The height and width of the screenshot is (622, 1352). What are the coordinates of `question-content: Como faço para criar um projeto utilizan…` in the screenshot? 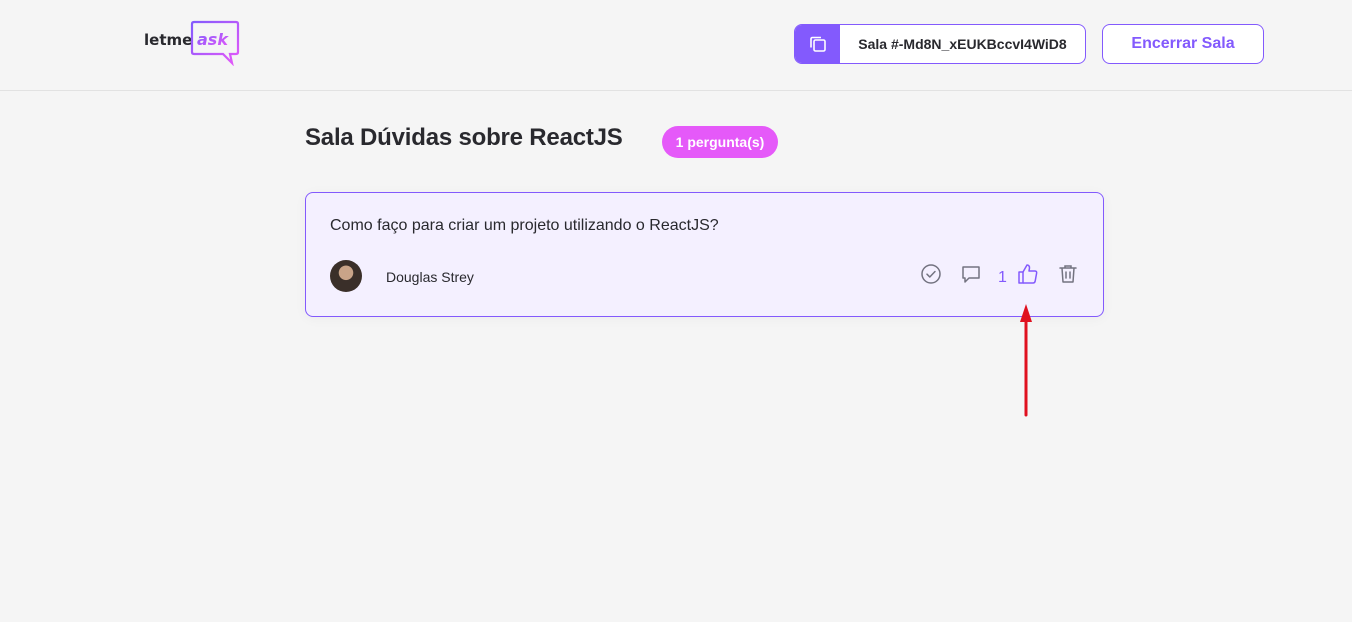 It's located at (524, 225).